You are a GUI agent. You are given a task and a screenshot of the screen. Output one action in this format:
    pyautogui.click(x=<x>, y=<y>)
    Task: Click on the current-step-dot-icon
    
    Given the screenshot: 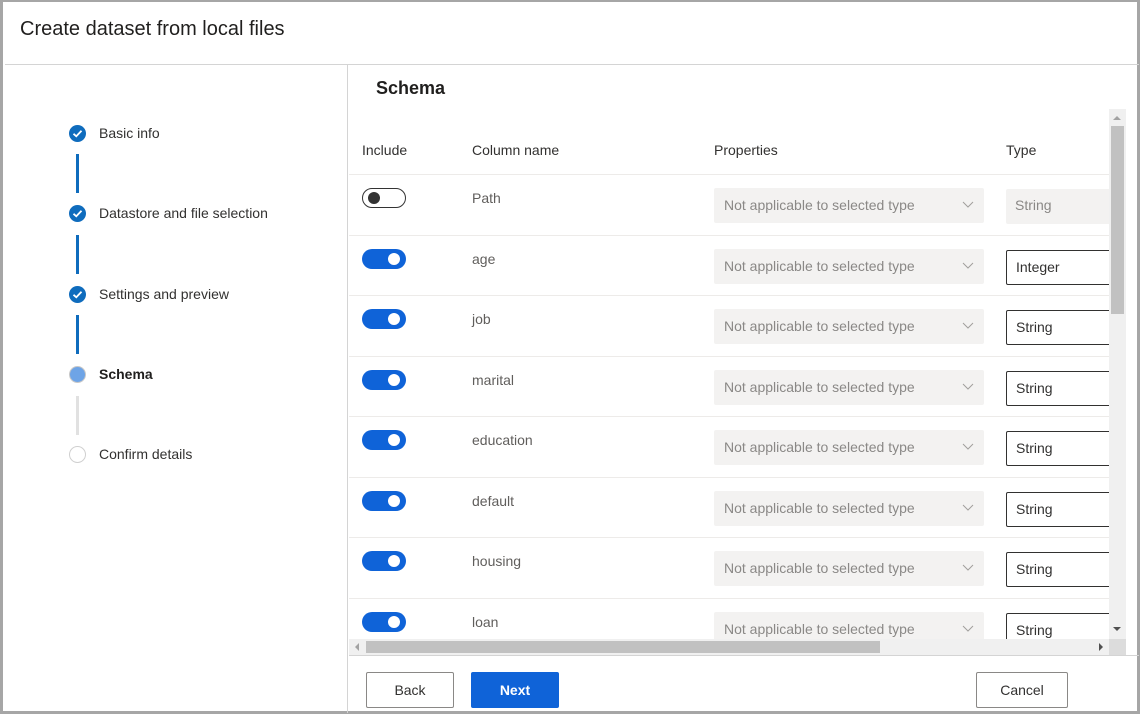 What is the action you would take?
    pyautogui.click(x=77, y=374)
    